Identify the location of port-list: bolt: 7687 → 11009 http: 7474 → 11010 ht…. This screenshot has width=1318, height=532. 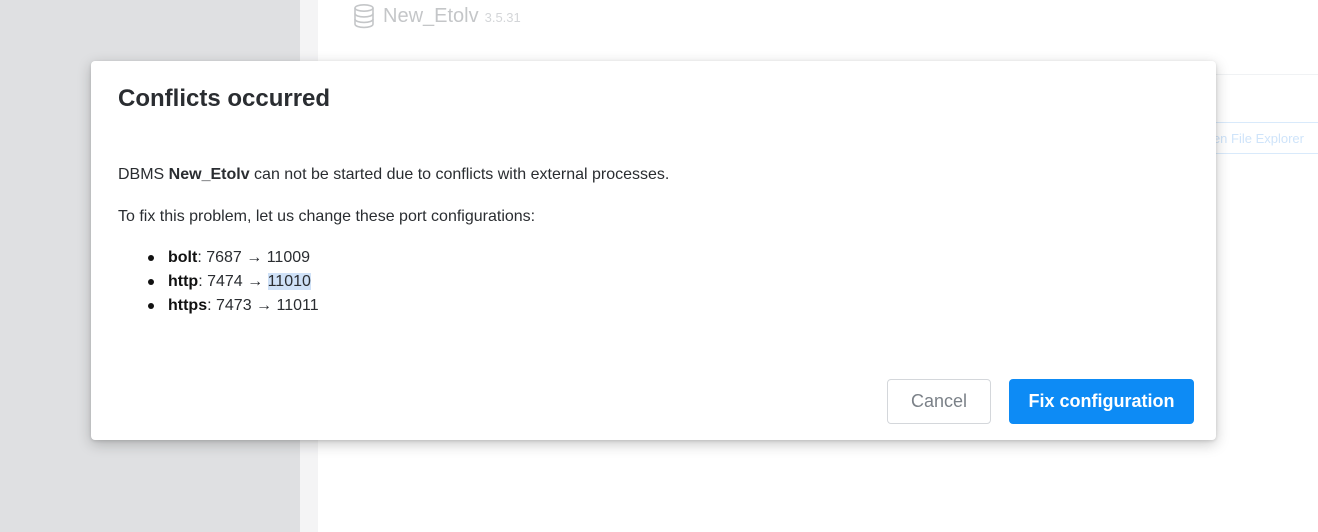
(648, 284).